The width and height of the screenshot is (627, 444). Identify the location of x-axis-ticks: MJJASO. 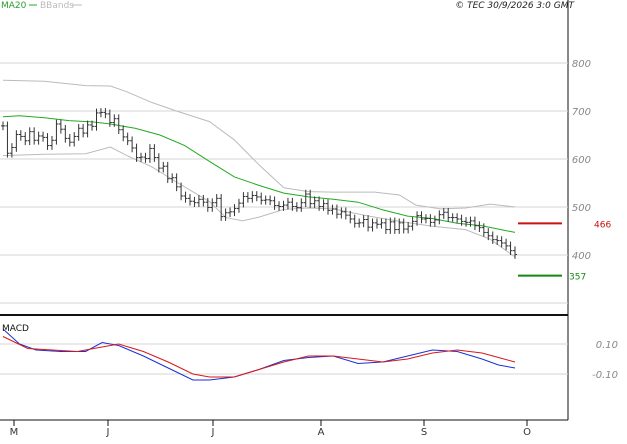
(270, 429).